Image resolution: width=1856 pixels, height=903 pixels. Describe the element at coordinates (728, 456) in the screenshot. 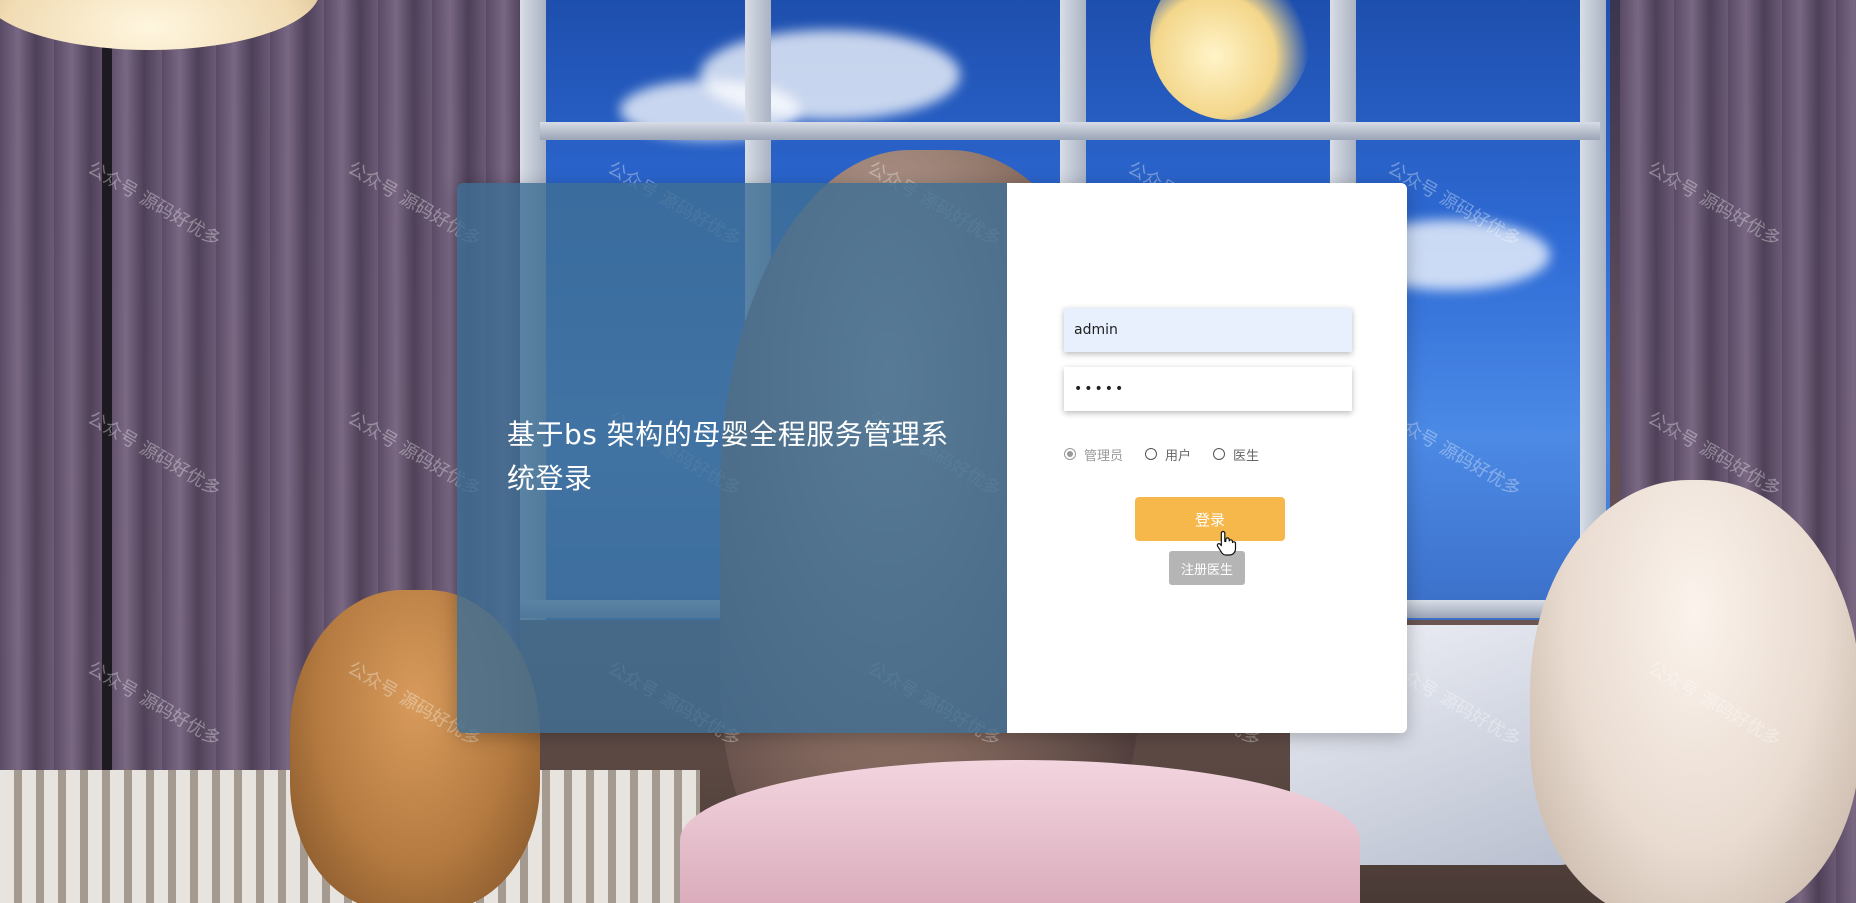

I see `system-title: 基于bs 架构的母婴全程服务管理系统登录` at that location.